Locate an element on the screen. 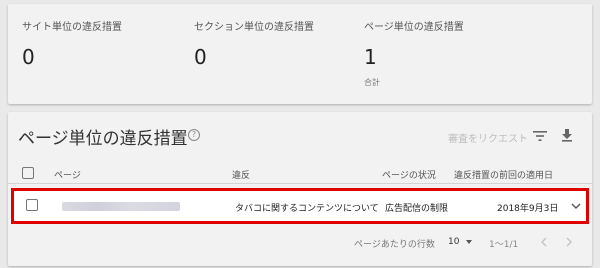 The height and width of the screenshot is (268, 600). column-header-last-applied-date: 違反措置の前回の適用日 is located at coordinates (503, 174).